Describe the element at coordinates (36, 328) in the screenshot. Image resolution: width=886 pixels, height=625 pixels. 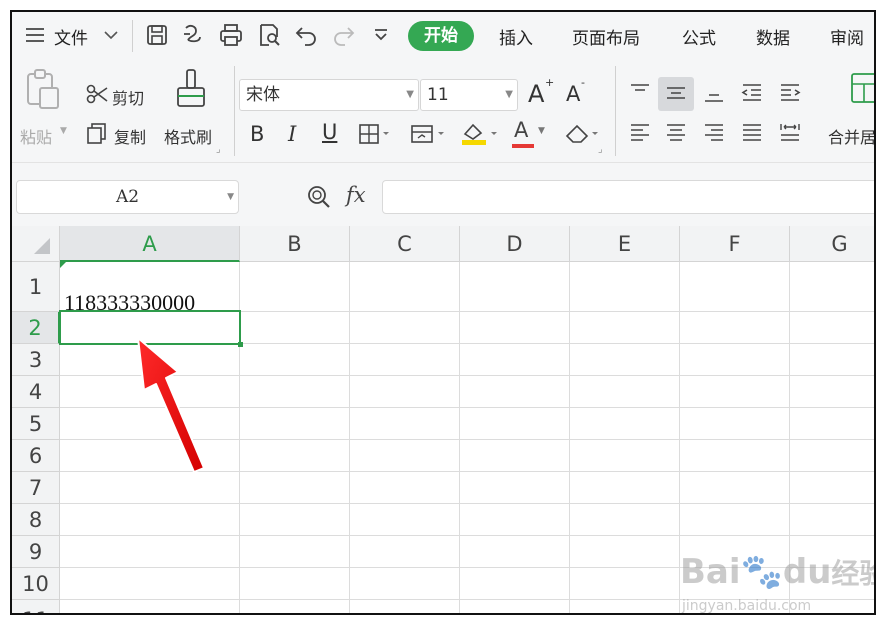
I see `row-header-2: 2` at that location.